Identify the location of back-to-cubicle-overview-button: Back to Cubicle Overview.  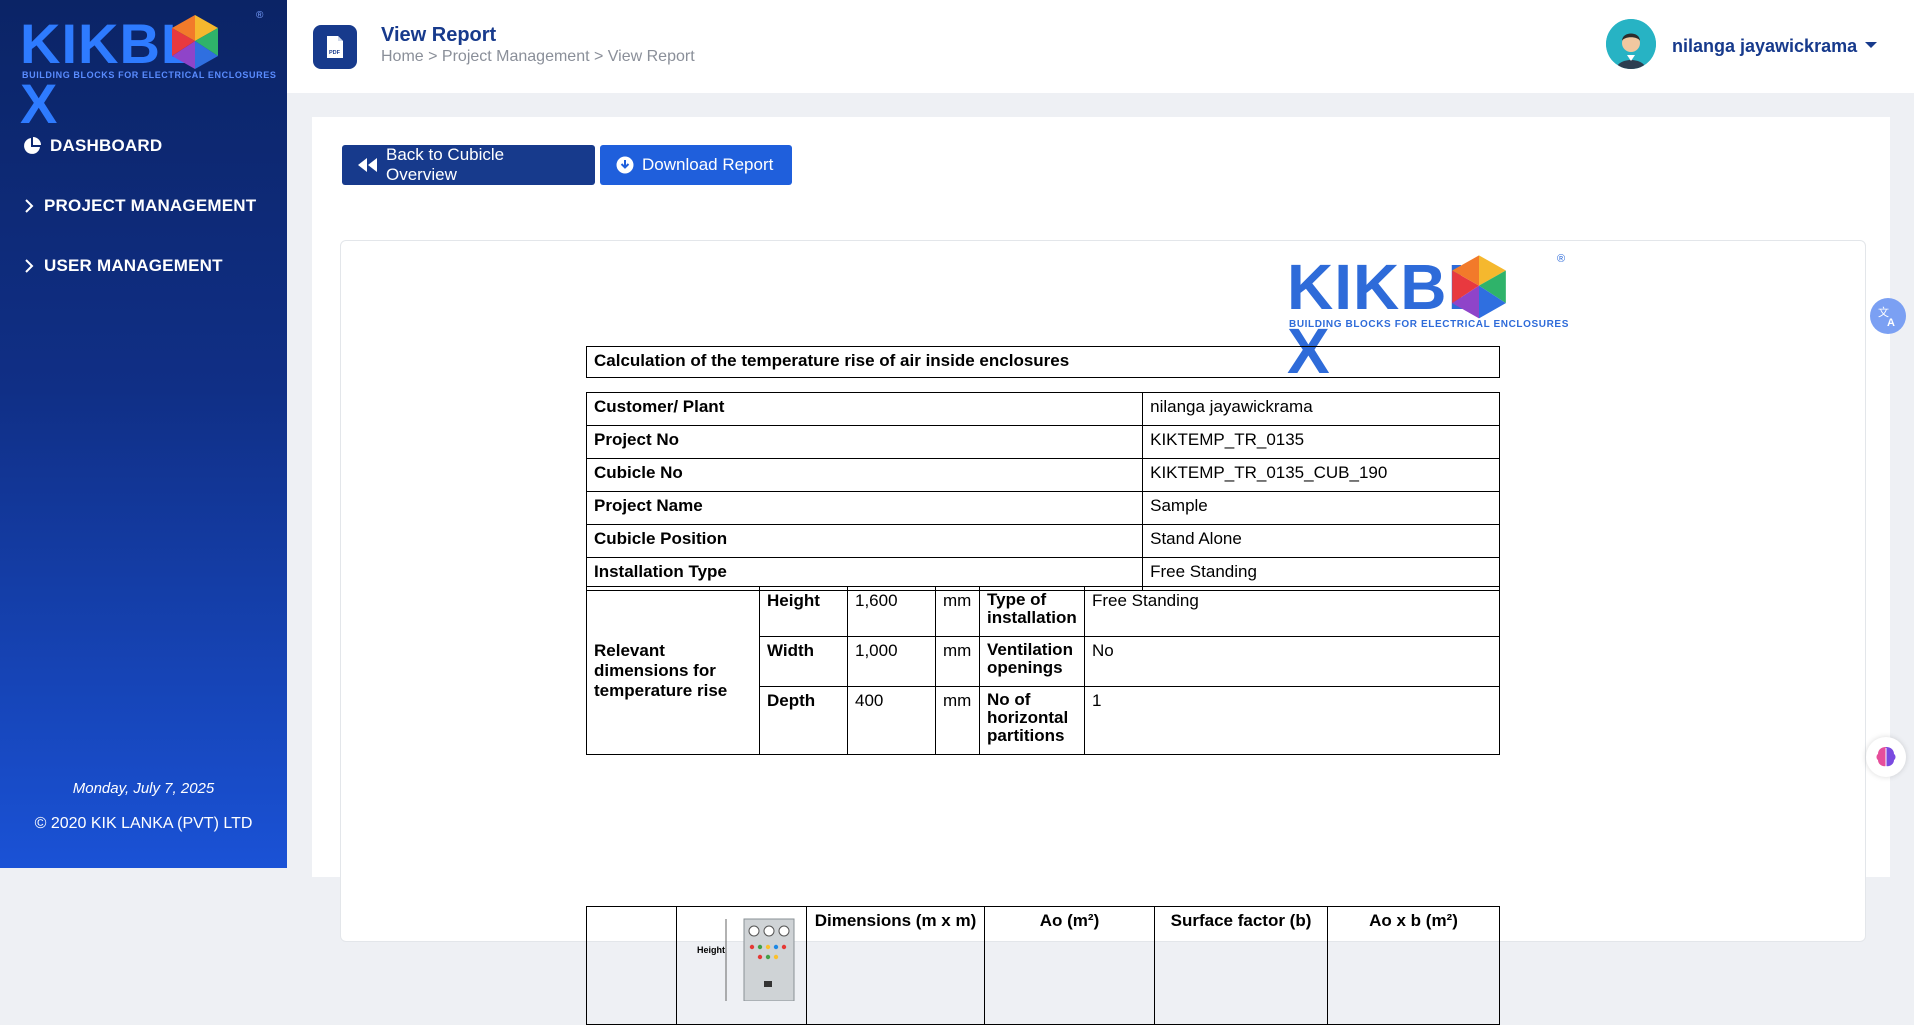
(468, 165).